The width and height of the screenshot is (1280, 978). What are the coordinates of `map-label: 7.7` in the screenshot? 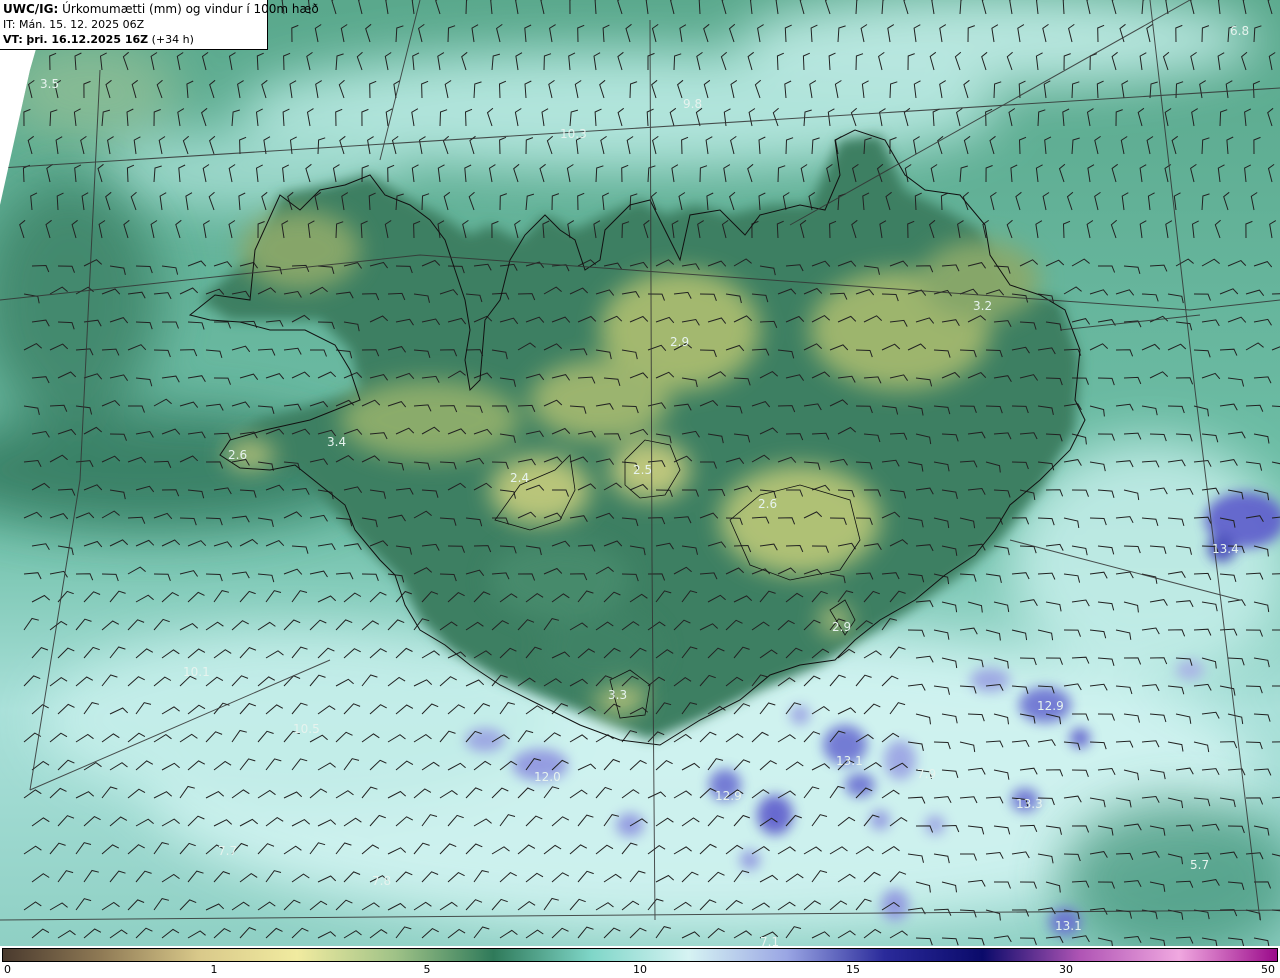 It's located at (227, 851).